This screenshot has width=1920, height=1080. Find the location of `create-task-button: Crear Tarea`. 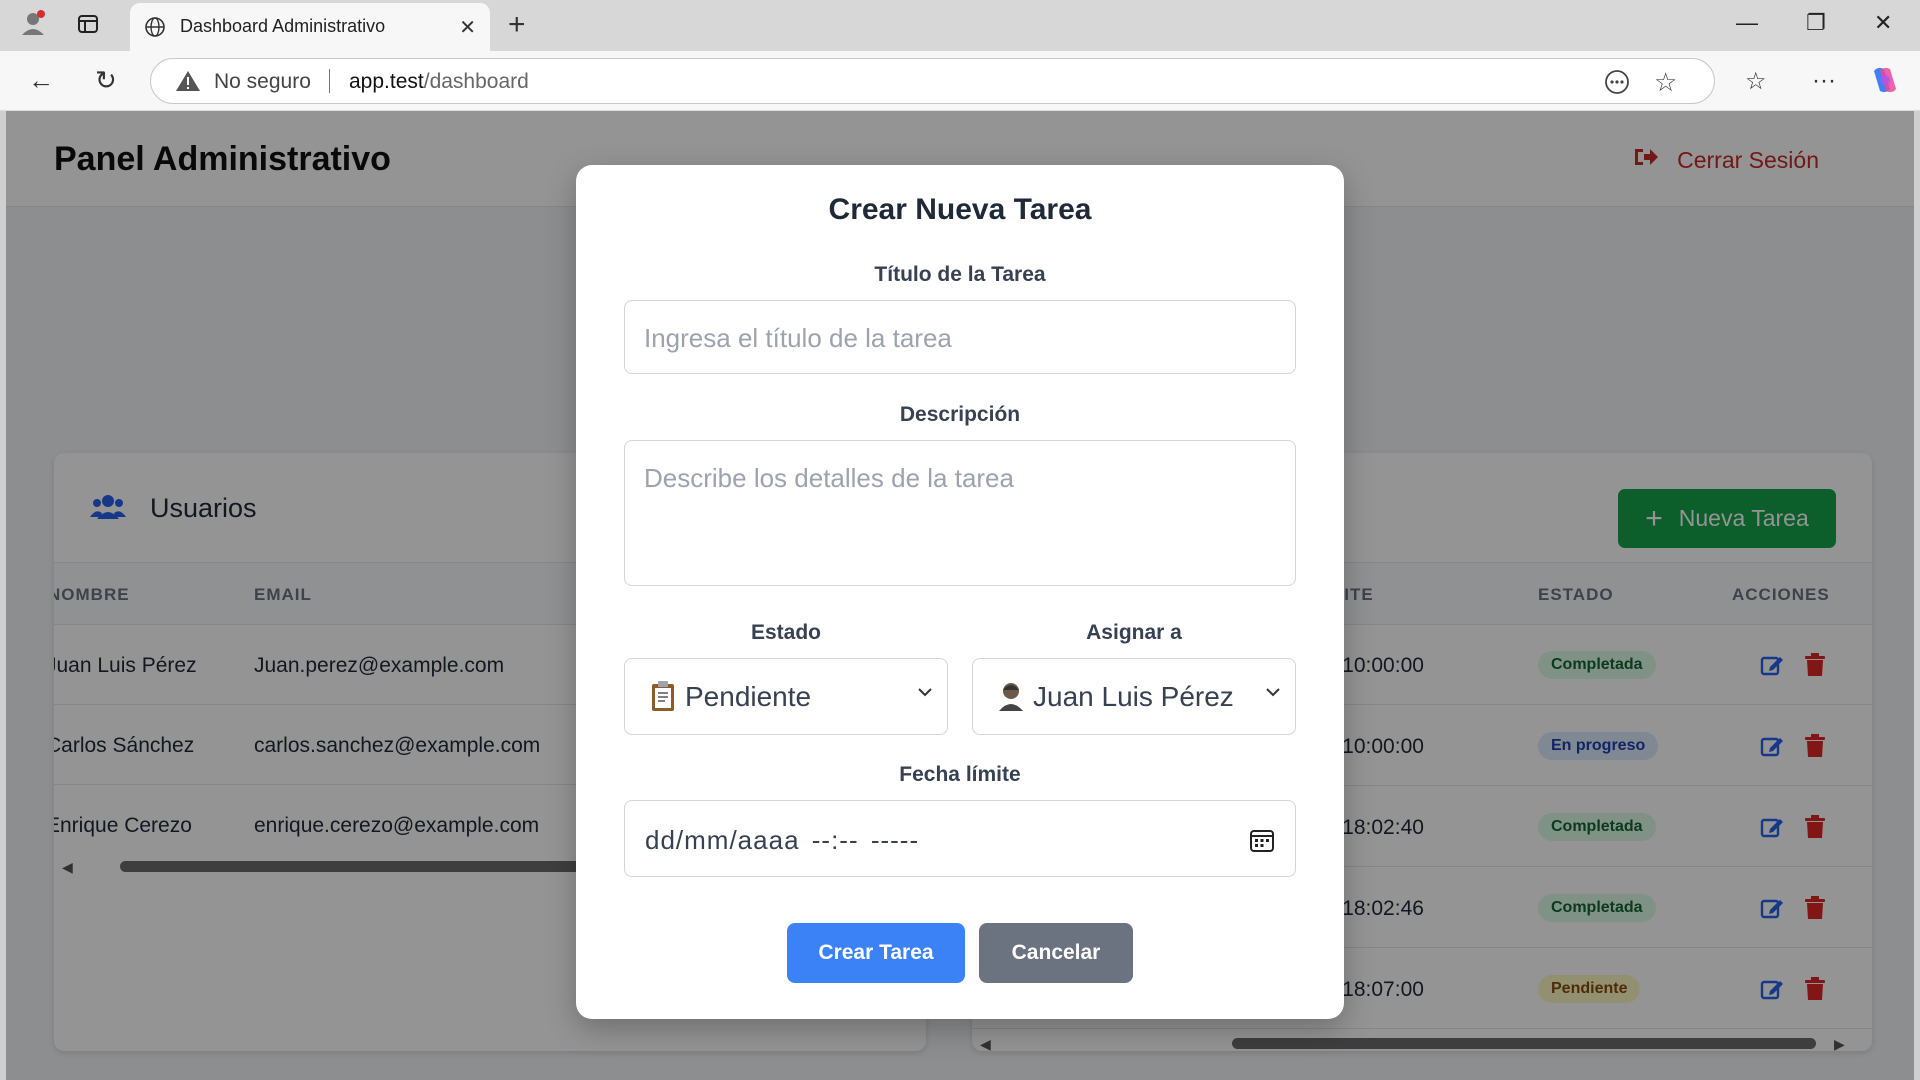

create-task-button: Crear Tarea is located at coordinates (876, 953).